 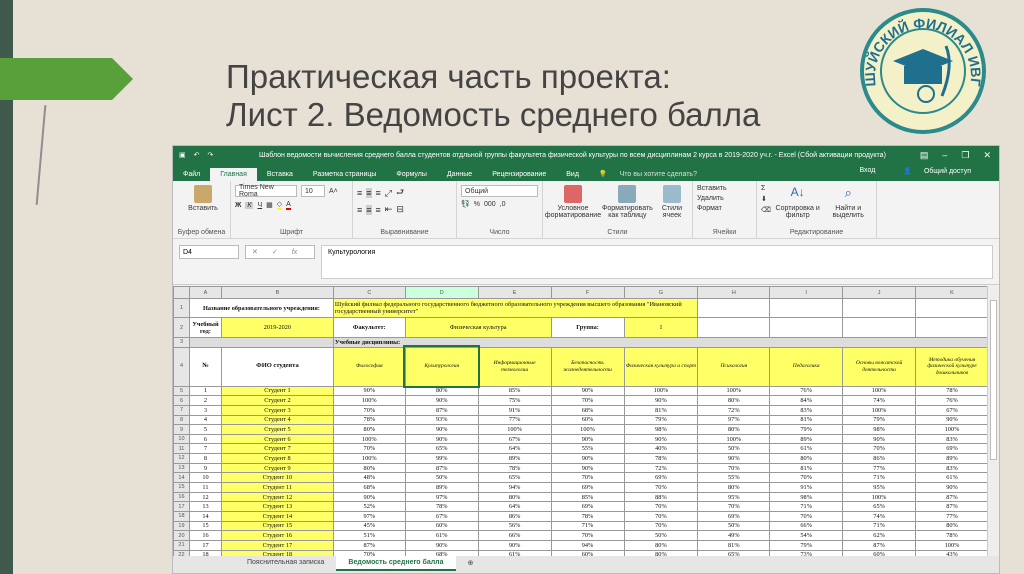 I want to click on row-header: 2, so click(x=181, y=327).